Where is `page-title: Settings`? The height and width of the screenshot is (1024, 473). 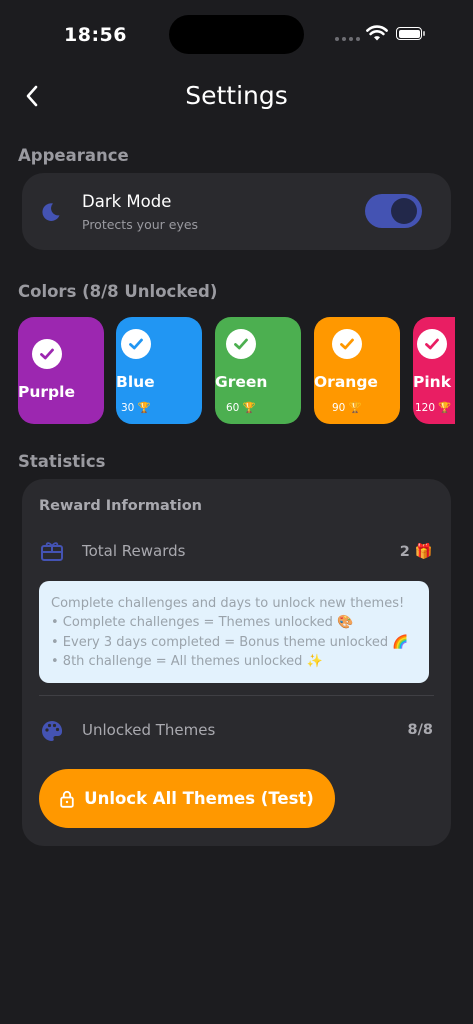
page-title: Settings is located at coordinates (236, 95).